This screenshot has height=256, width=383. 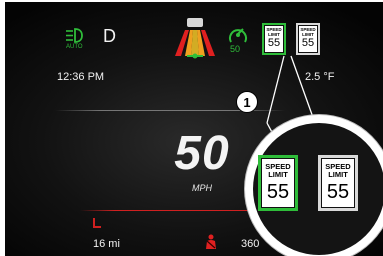 I want to click on speed-limit-sign-large-secondary: SPEED LIMIT 55, so click(x=338, y=183).